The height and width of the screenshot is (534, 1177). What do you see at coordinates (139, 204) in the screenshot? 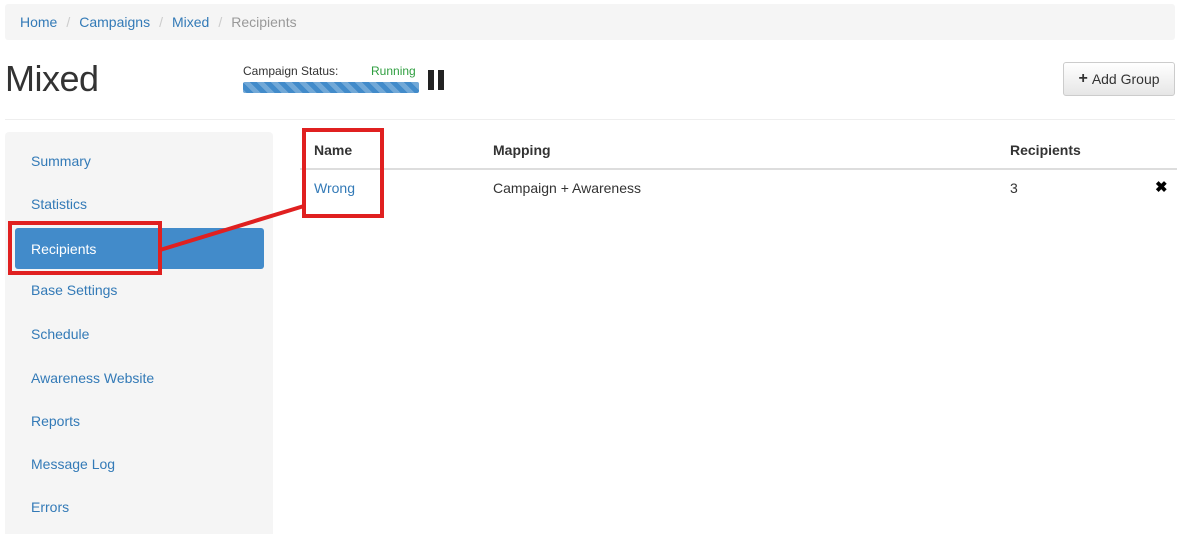
I see `sidebar-item-statistics: Statistics` at bounding box center [139, 204].